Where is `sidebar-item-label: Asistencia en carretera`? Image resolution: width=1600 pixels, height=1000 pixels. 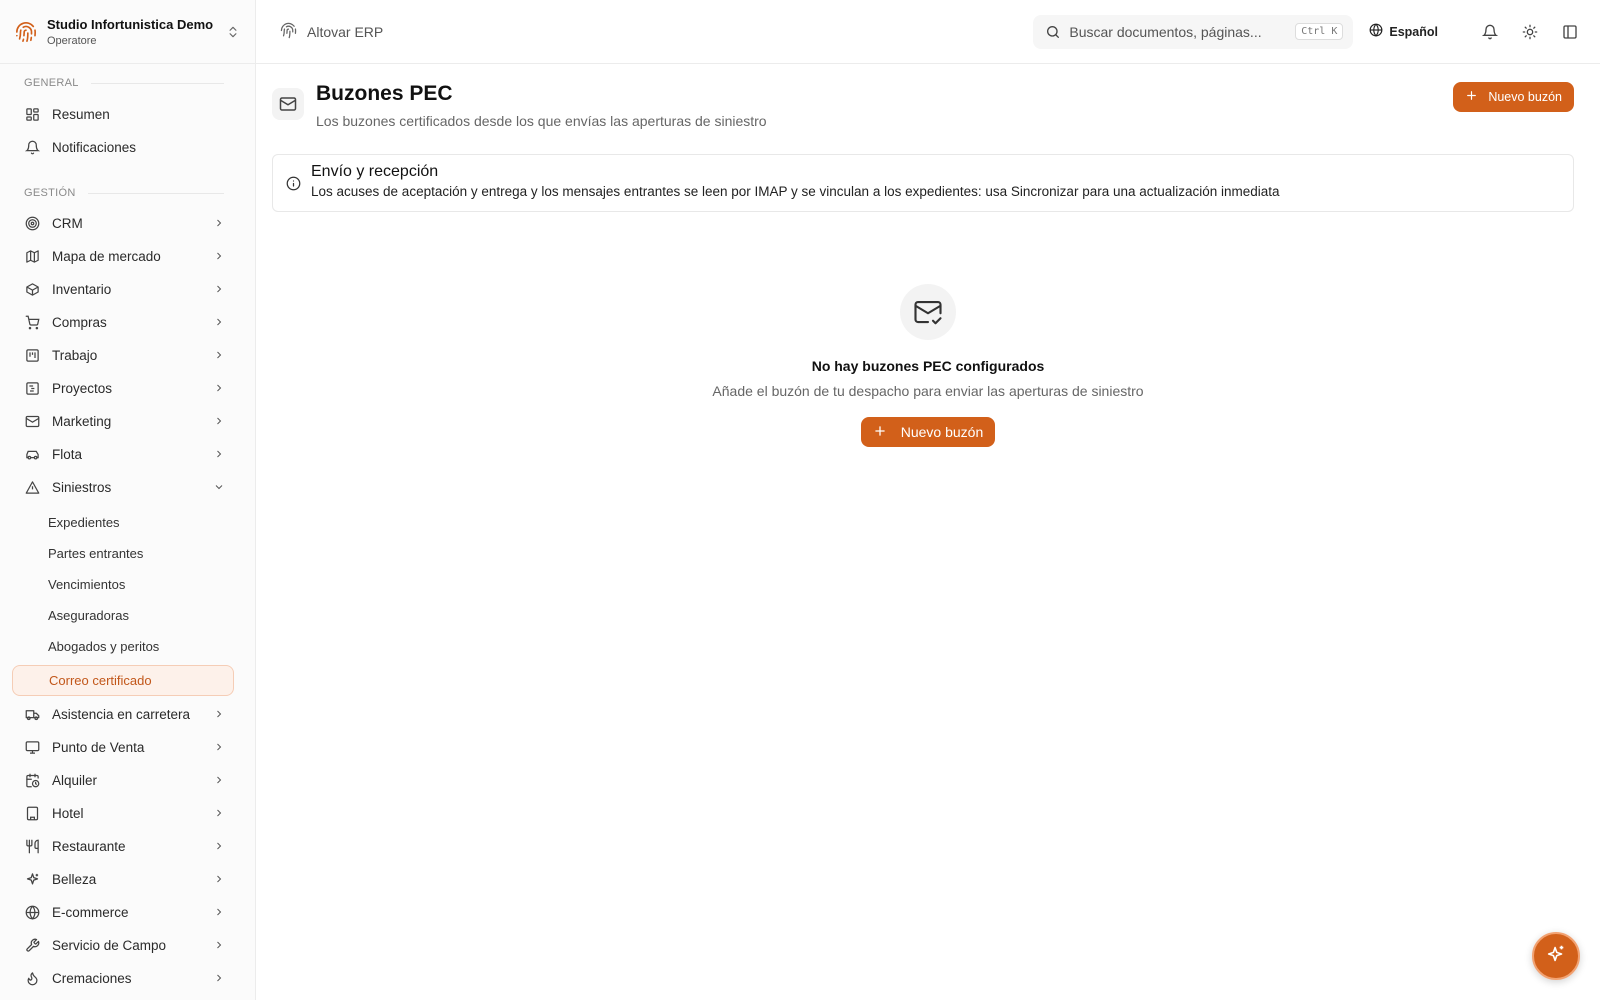 sidebar-item-label: Asistencia en carretera is located at coordinates (121, 714).